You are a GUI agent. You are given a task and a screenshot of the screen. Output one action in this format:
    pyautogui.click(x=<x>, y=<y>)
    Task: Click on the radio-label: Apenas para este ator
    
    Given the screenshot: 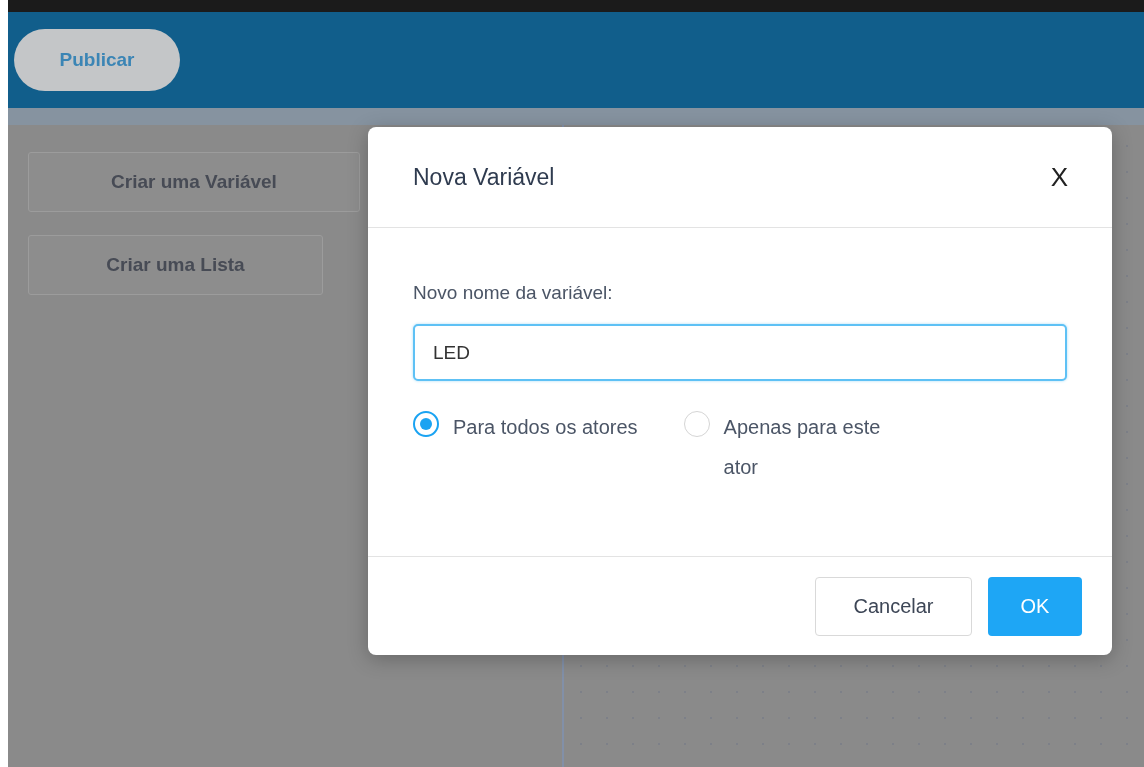 What is the action you would take?
    pyautogui.click(x=802, y=447)
    